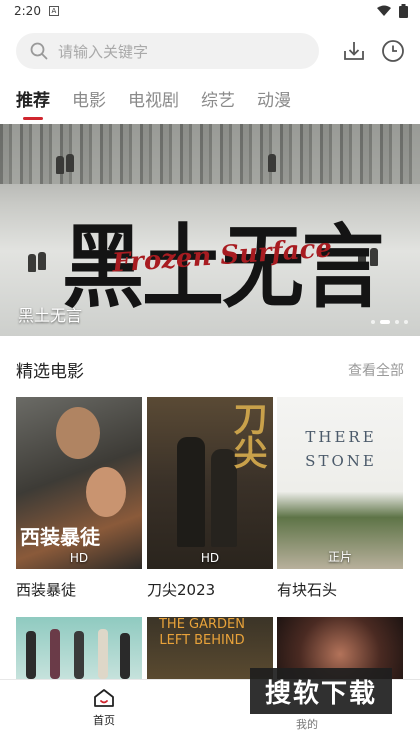  Describe the element at coordinates (392, 11) in the screenshot. I see `status-icons` at that location.